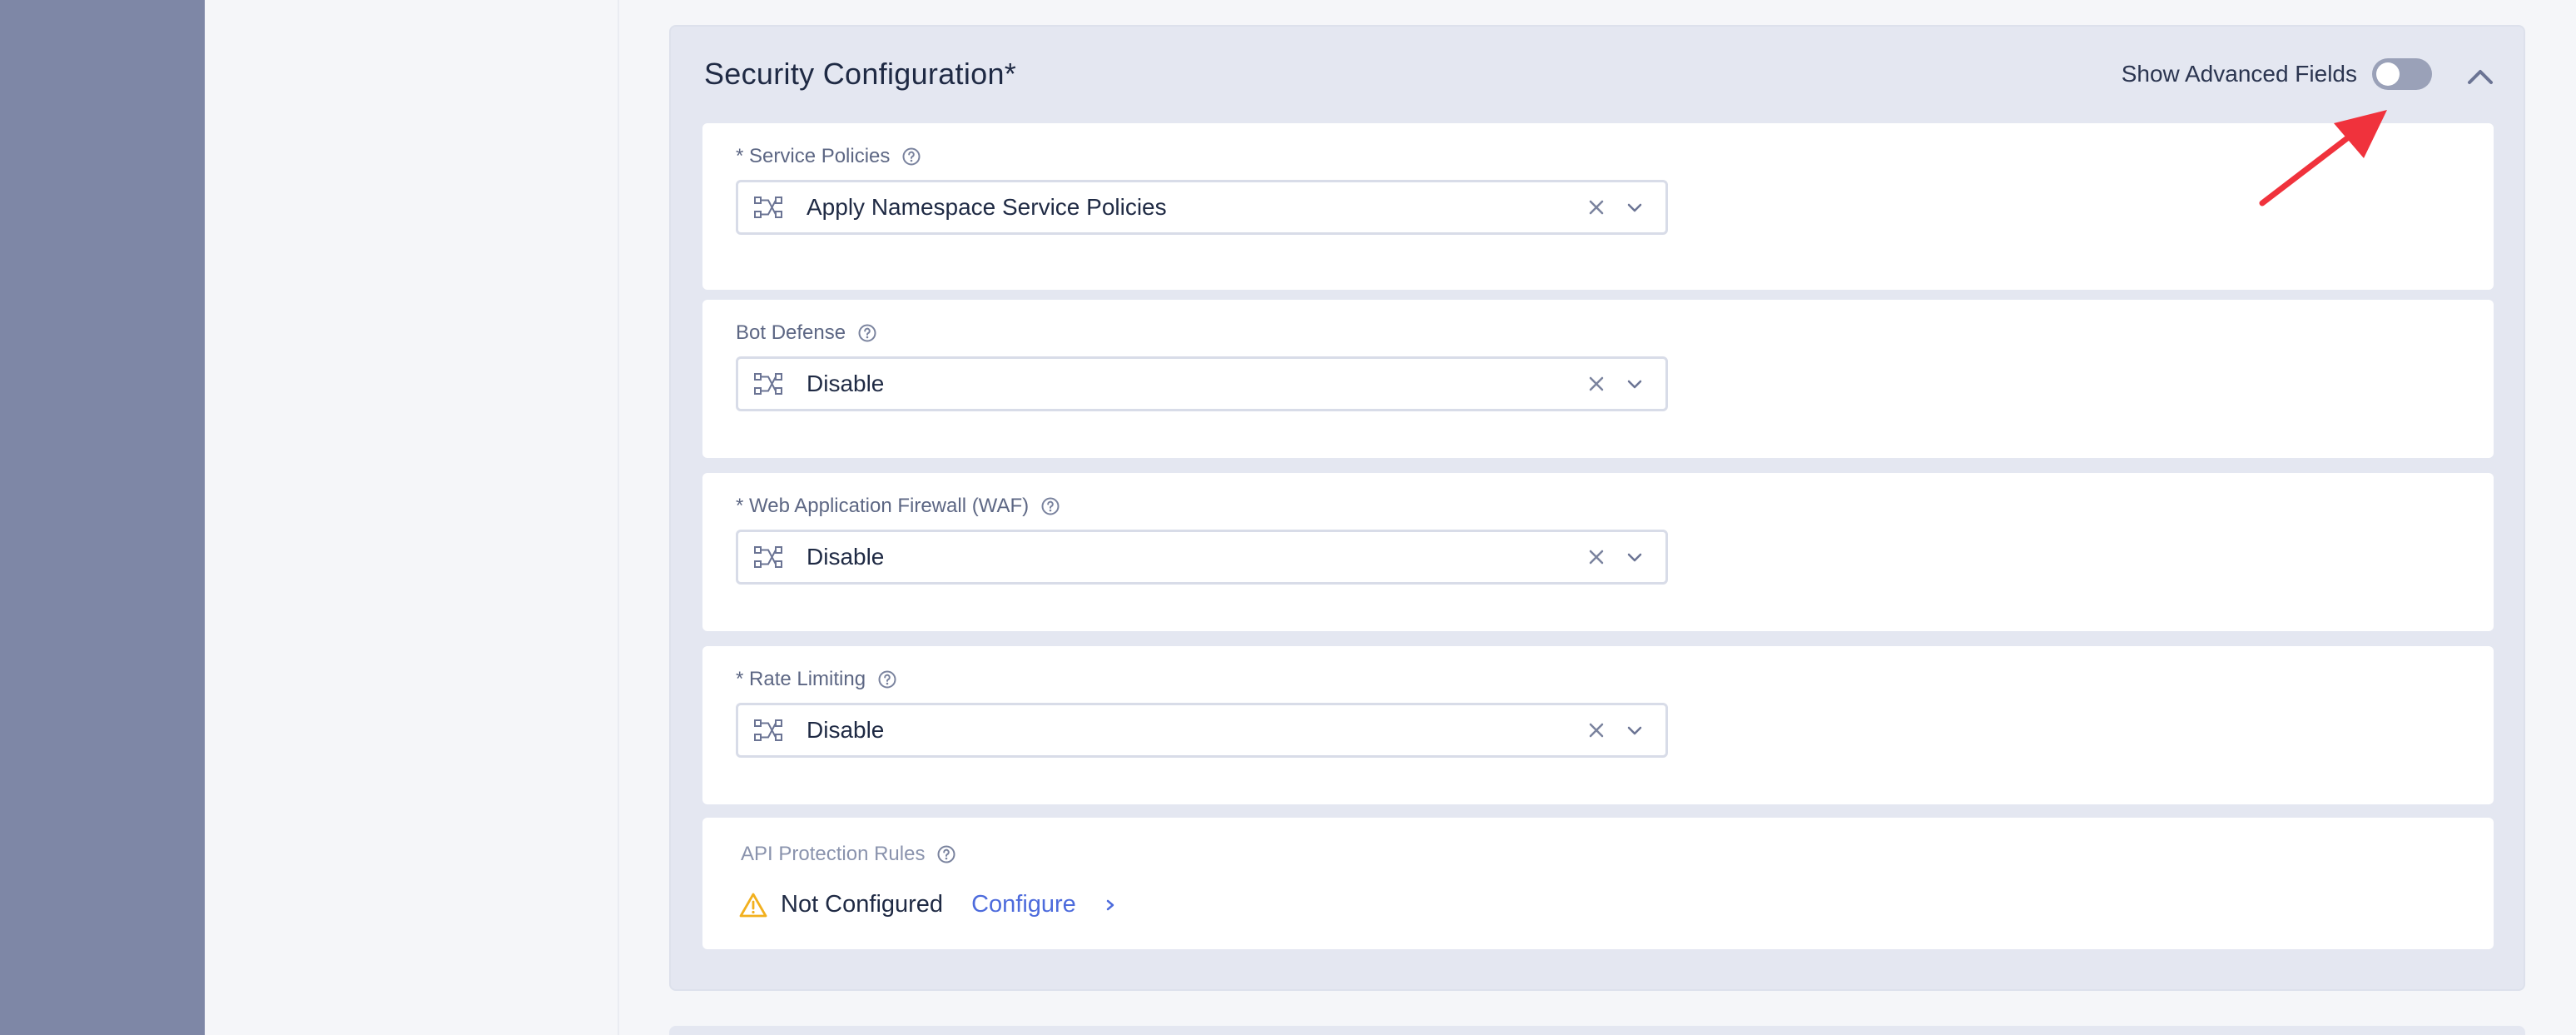  I want to click on waf-select: Disable, so click(1202, 557).